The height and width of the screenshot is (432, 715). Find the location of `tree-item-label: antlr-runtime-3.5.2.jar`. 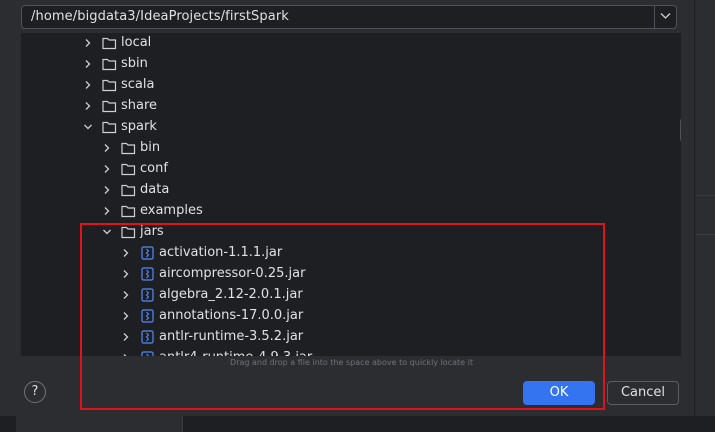

tree-item-label: antlr-runtime-3.5.2.jar is located at coordinates (231, 336).